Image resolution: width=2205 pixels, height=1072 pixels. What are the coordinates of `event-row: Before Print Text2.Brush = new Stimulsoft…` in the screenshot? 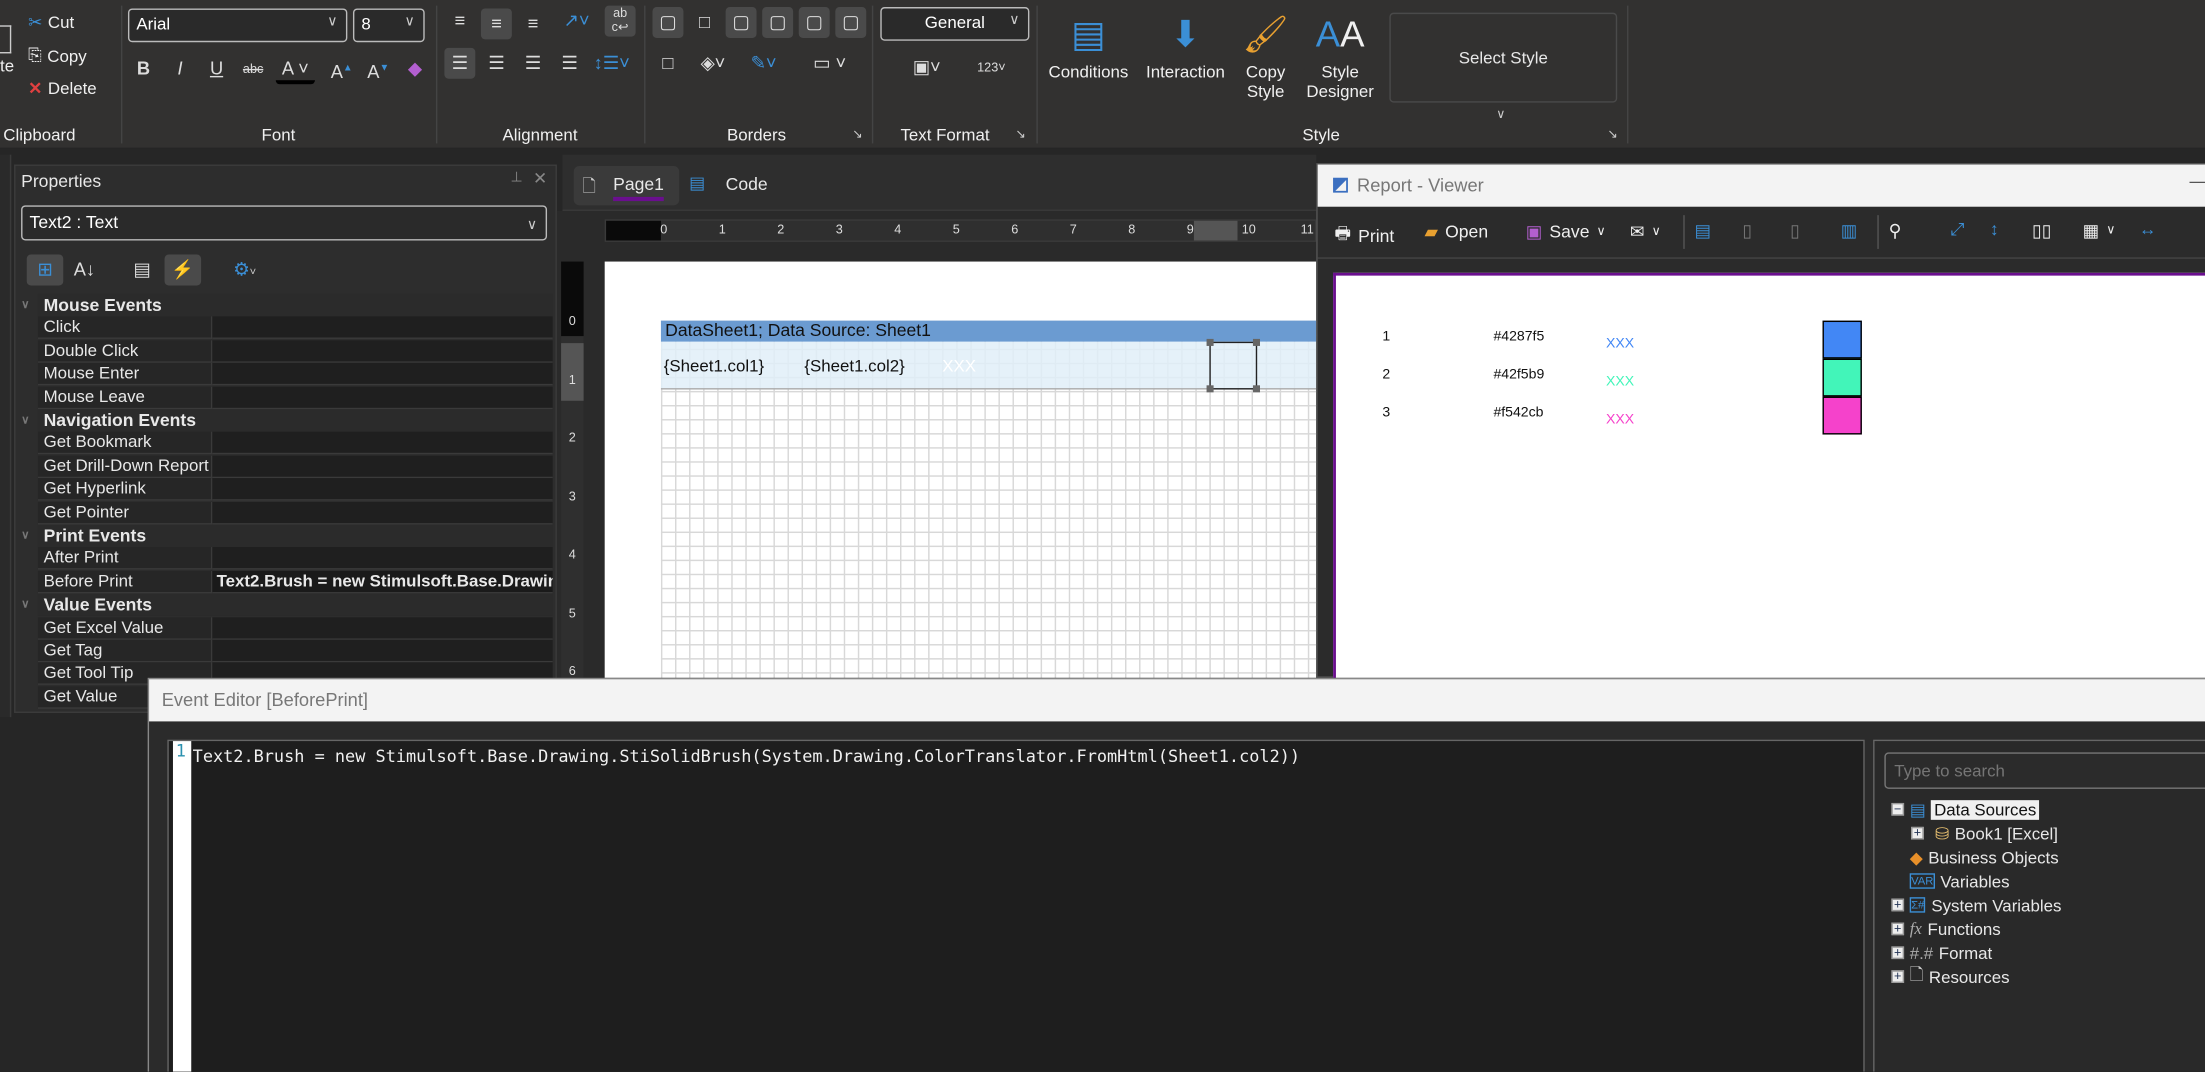 It's located at (295, 582).